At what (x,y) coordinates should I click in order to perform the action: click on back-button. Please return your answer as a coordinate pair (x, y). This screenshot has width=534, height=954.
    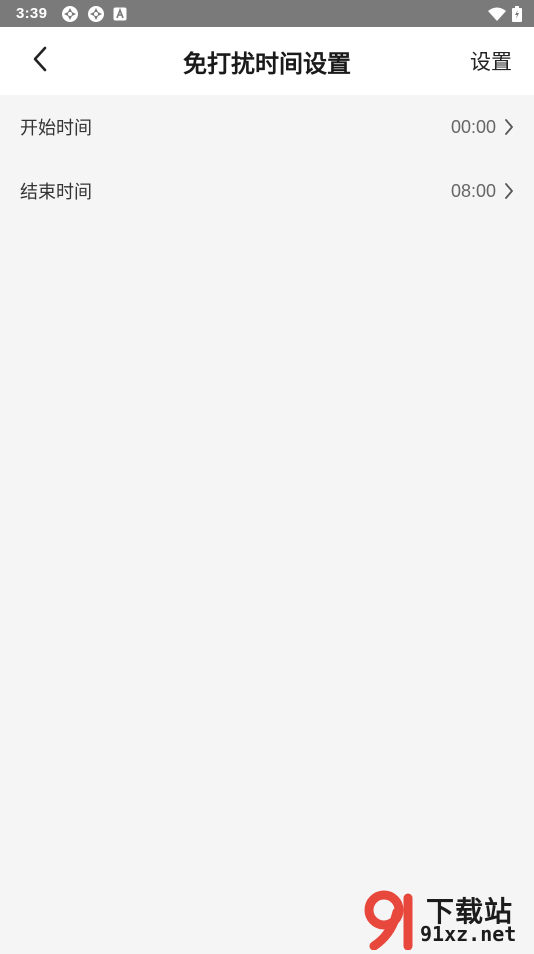
    Looking at the image, I should click on (40, 61).